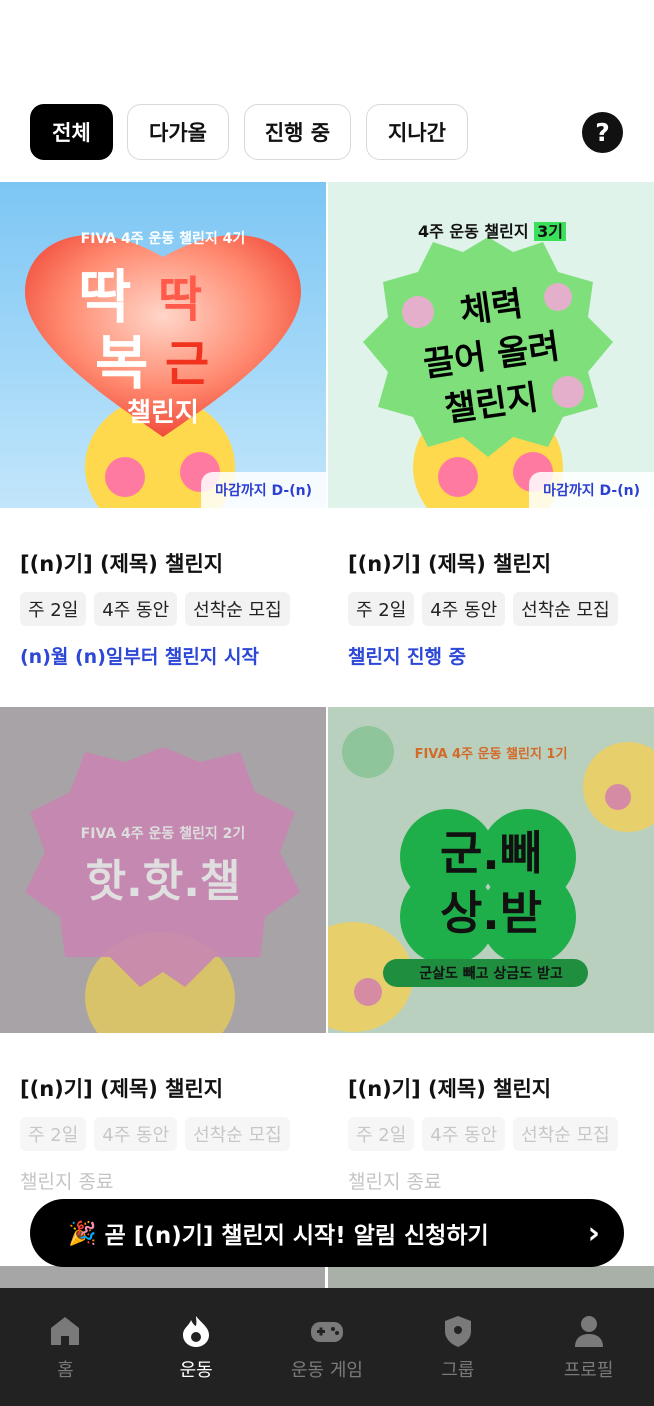 This screenshot has width=654, height=1406. What do you see at coordinates (458, 1370) in the screenshot?
I see `nav-label: 그룹` at bounding box center [458, 1370].